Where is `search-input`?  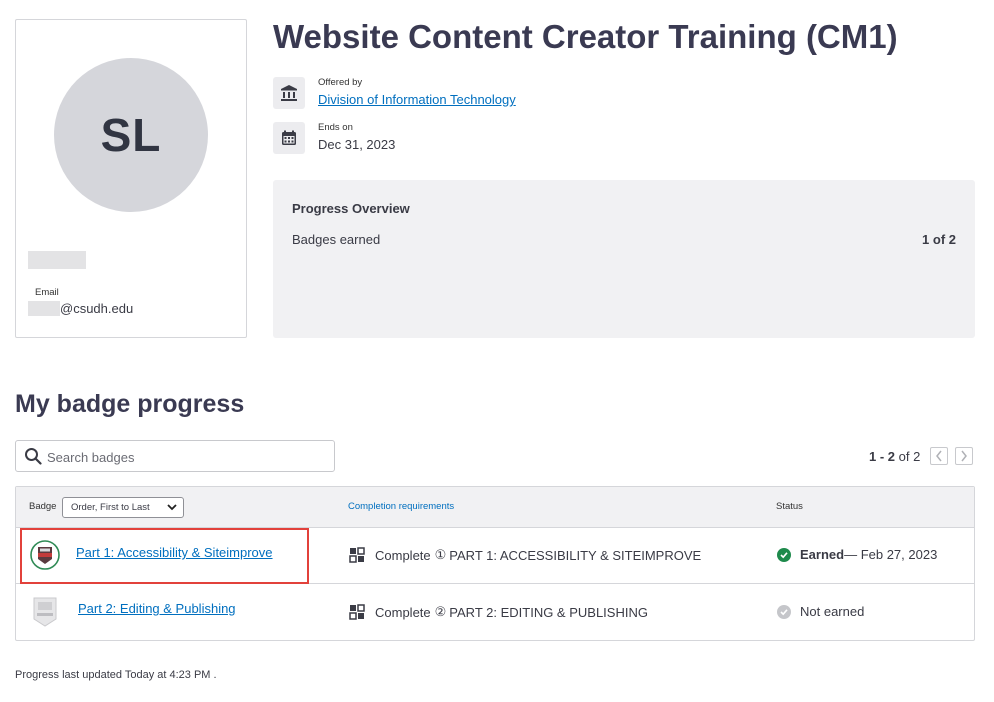
search-input is located at coordinates (187, 457).